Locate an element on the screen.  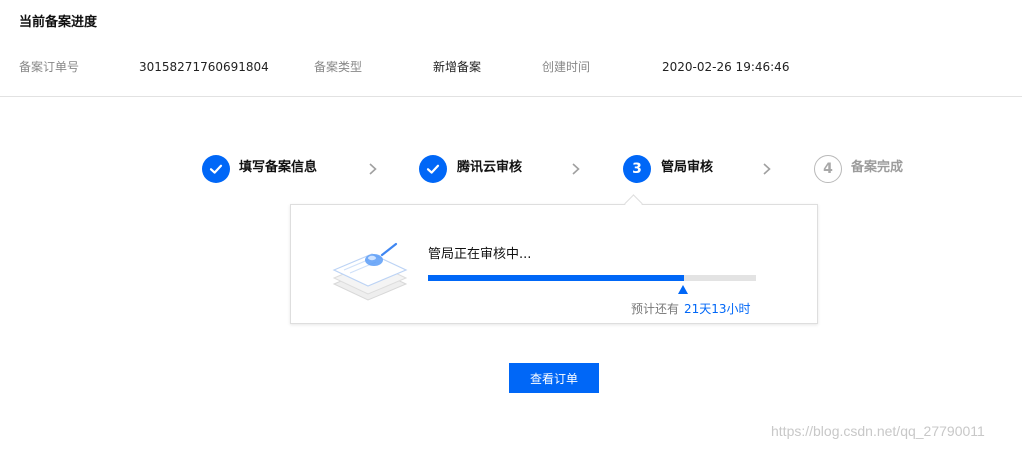
document-review-illustration is located at coordinates (370, 271).